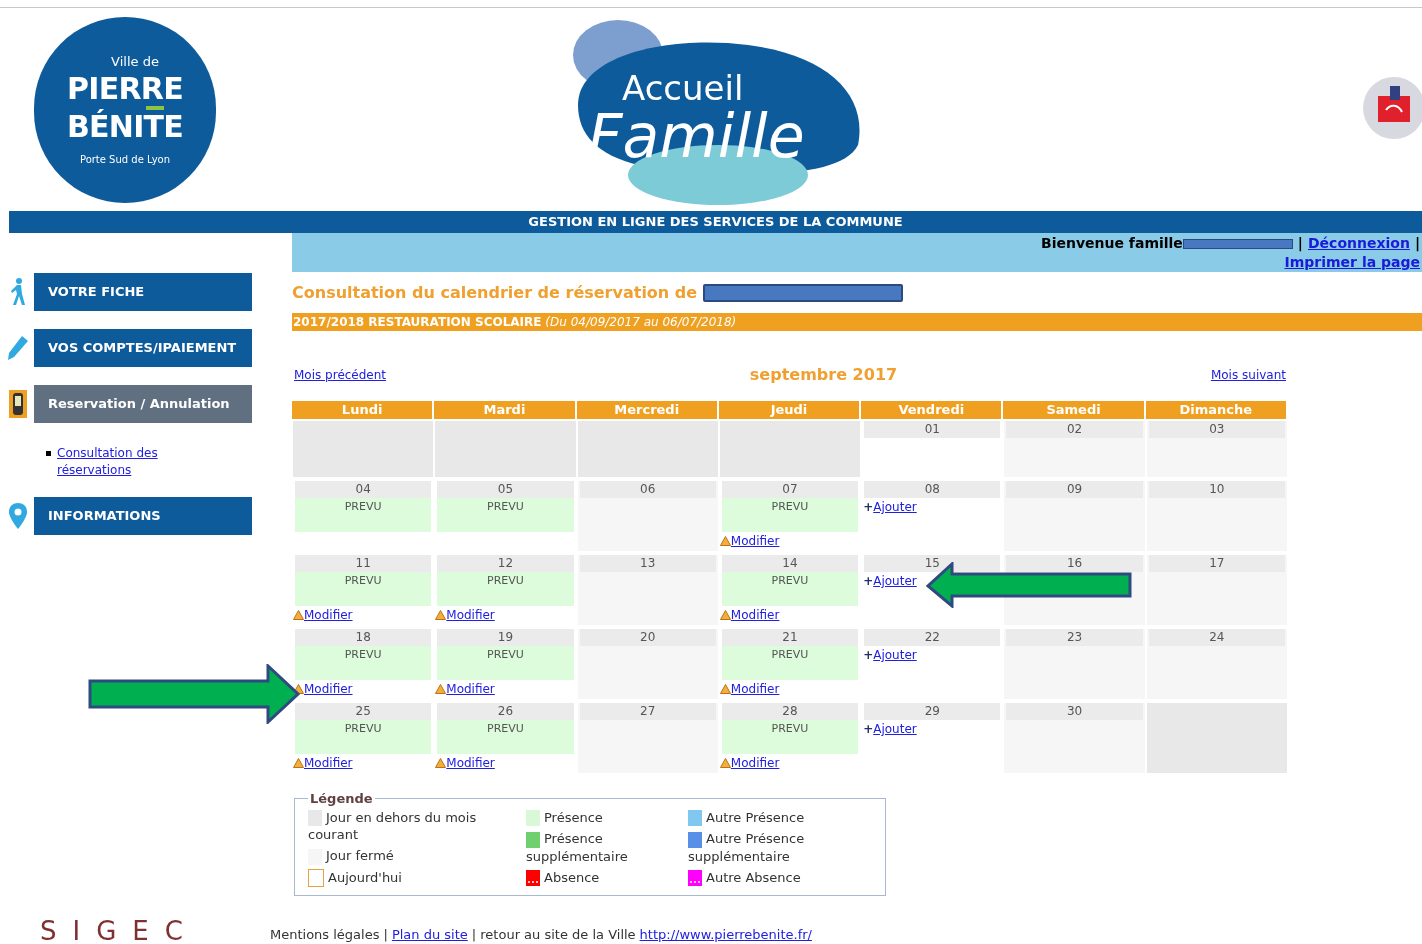  What do you see at coordinates (363, 637) in the screenshot?
I see `day-number: 18` at bounding box center [363, 637].